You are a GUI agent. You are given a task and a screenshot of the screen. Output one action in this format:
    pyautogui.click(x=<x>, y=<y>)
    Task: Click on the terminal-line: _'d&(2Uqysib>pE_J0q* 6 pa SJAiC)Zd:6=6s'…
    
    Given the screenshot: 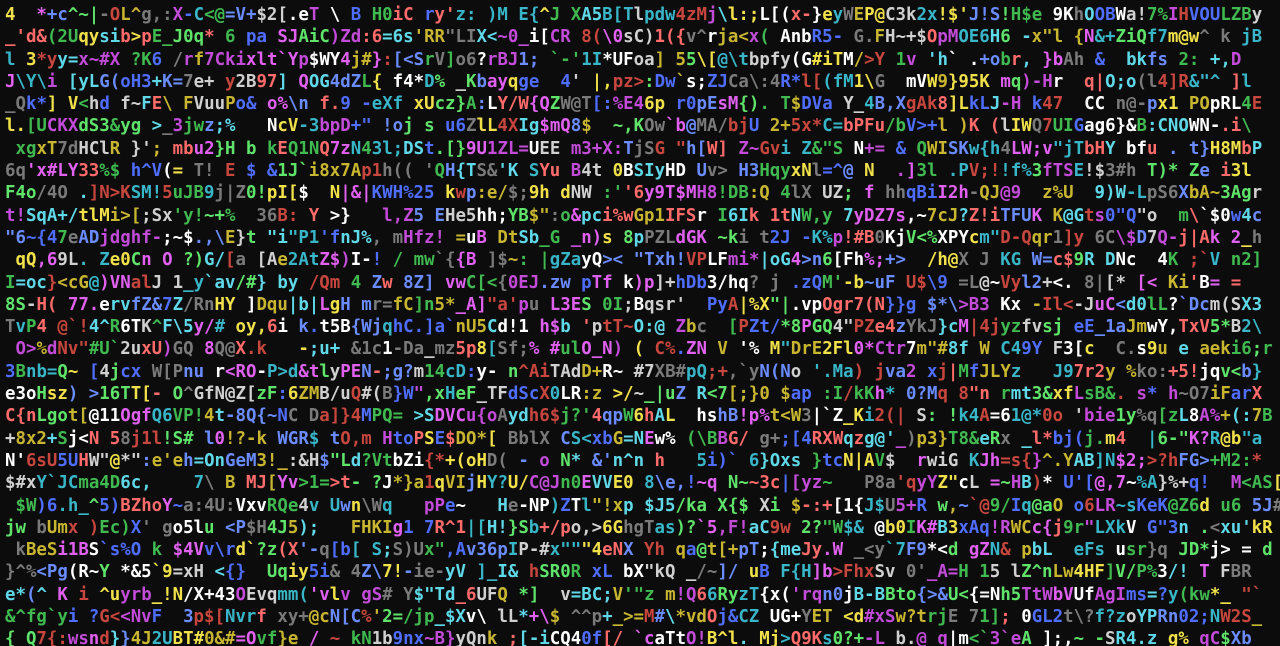 What is the action you would take?
    pyautogui.click(x=634, y=37)
    